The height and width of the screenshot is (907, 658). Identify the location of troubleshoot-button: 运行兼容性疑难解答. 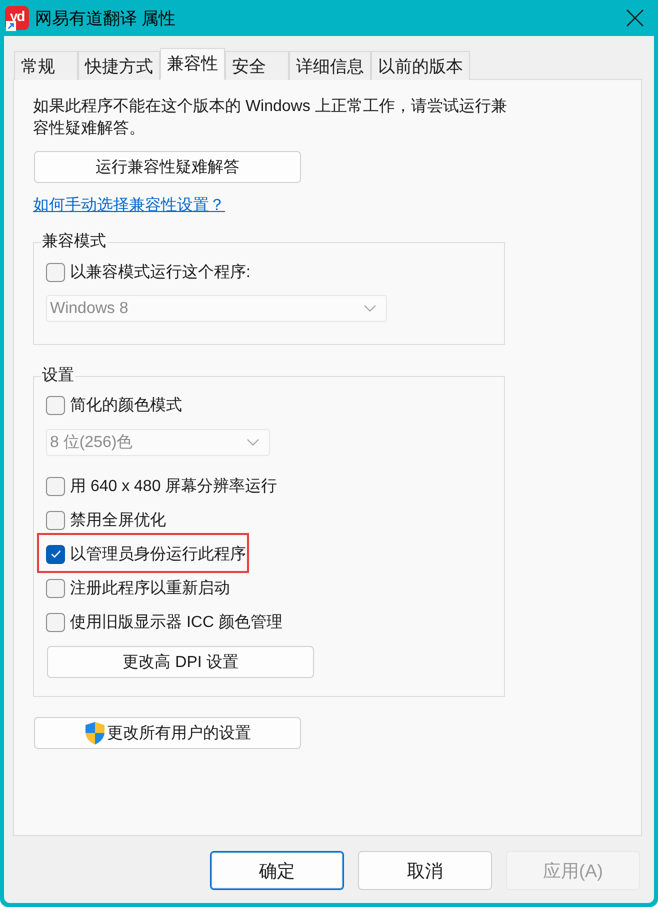
(167, 167).